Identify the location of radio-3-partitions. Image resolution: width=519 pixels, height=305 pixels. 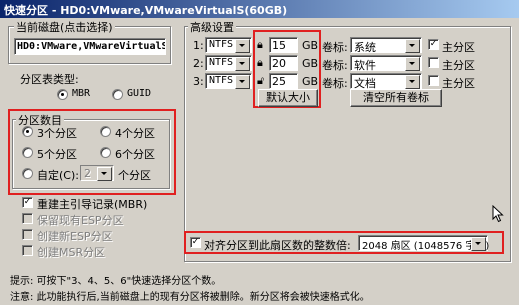
(27, 131).